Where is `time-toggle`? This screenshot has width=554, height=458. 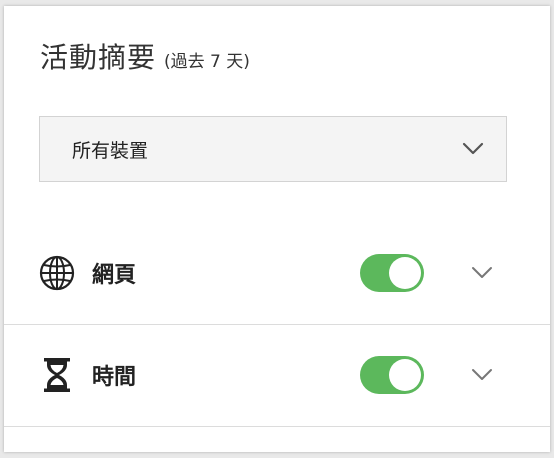
time-toggle is located at coordinates (392, 375).